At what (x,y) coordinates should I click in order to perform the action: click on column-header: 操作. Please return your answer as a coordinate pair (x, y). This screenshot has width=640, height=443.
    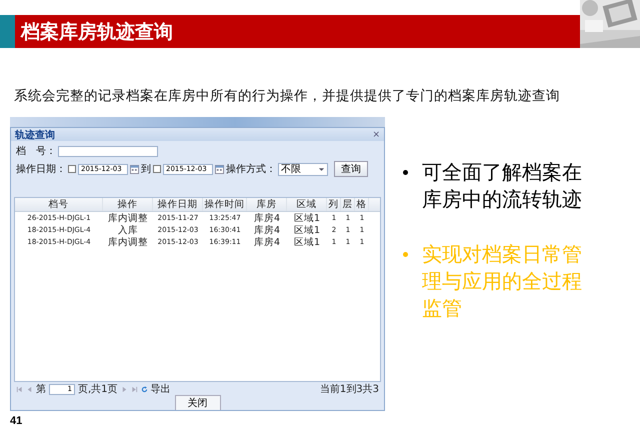
    Looking at the image, I should click on (128, 204).